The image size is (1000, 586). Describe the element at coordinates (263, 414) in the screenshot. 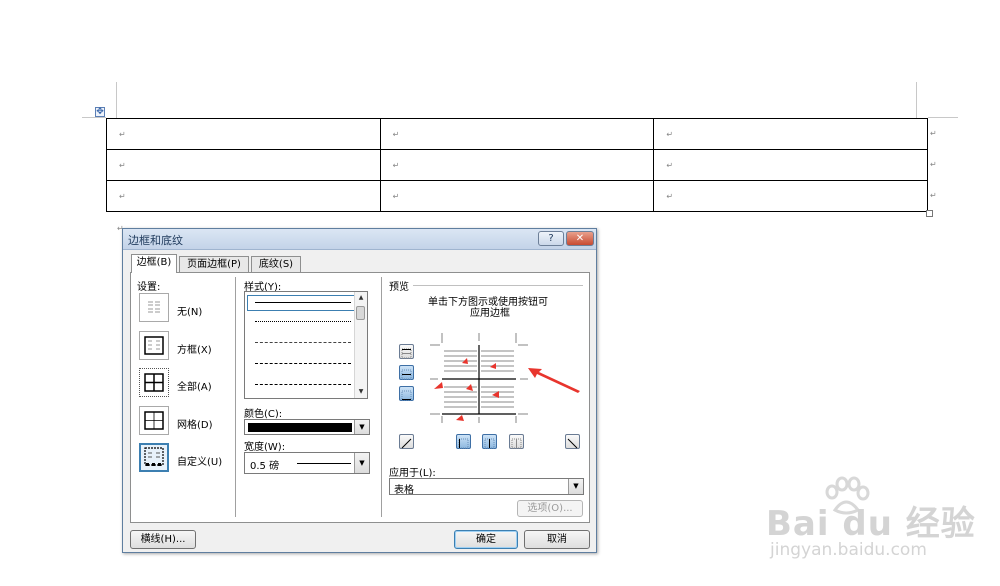

I see `color-heading: 颜色(C):` at that location.